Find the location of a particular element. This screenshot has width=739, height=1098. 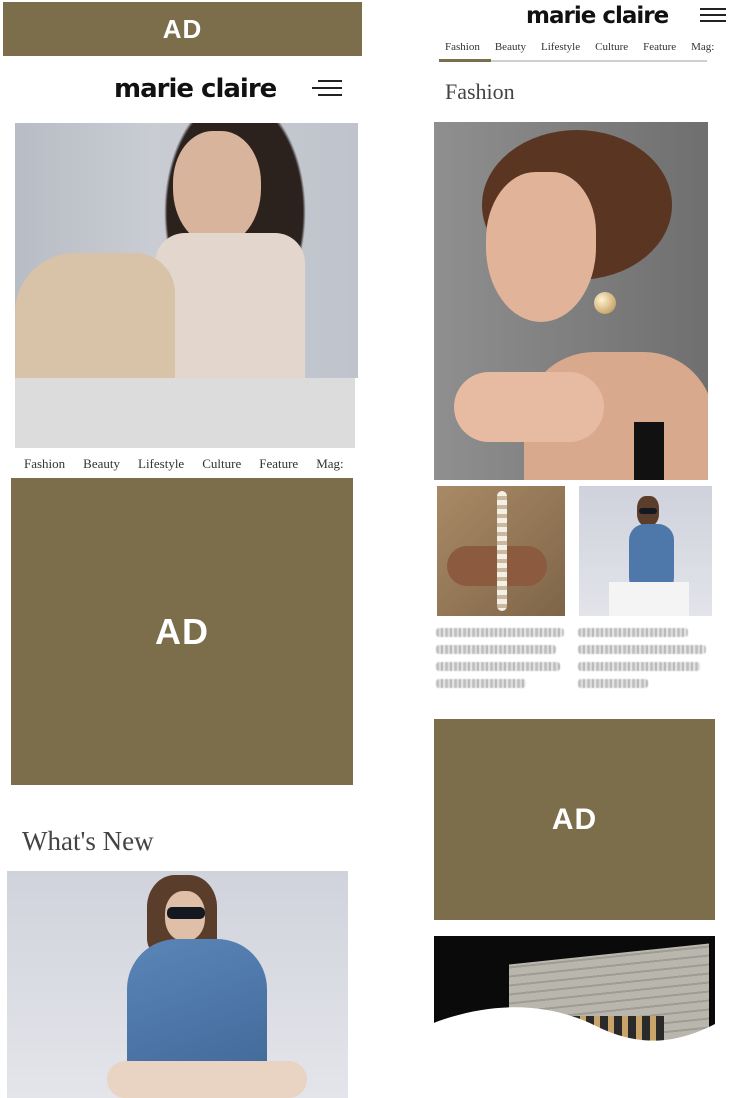

jewelry-thumbnail is located at coordinates (501, 551).